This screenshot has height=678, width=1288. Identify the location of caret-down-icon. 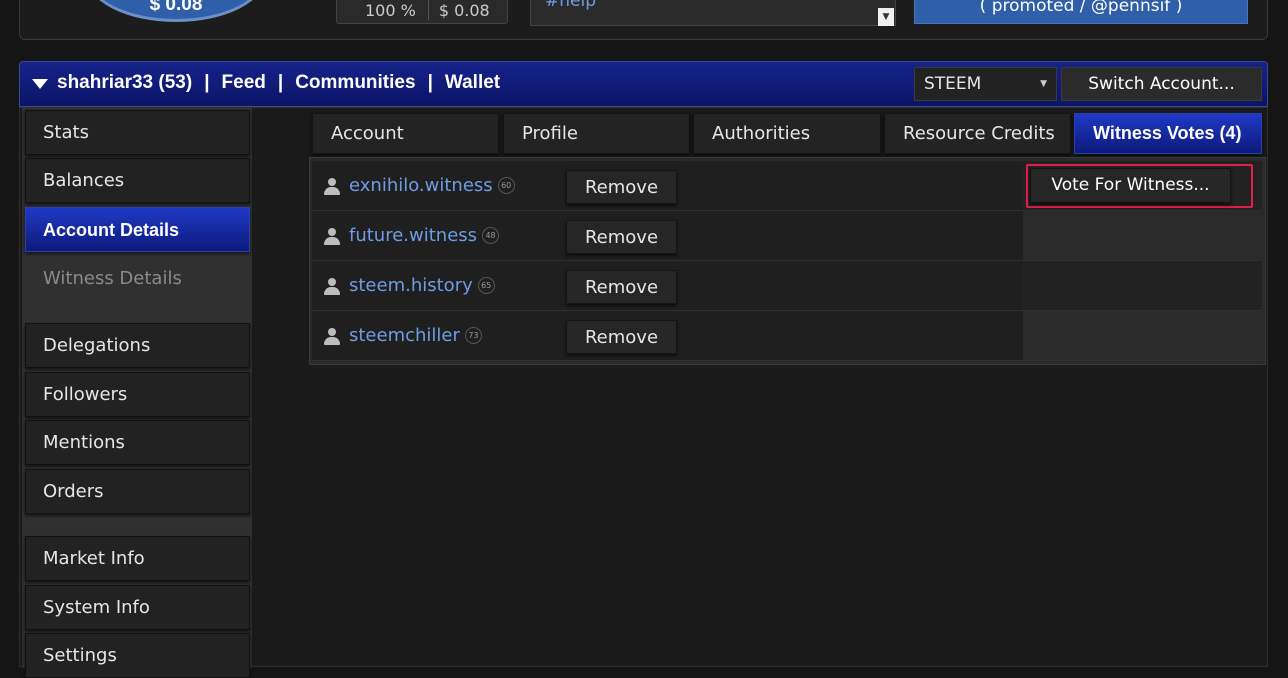
(40, 84).